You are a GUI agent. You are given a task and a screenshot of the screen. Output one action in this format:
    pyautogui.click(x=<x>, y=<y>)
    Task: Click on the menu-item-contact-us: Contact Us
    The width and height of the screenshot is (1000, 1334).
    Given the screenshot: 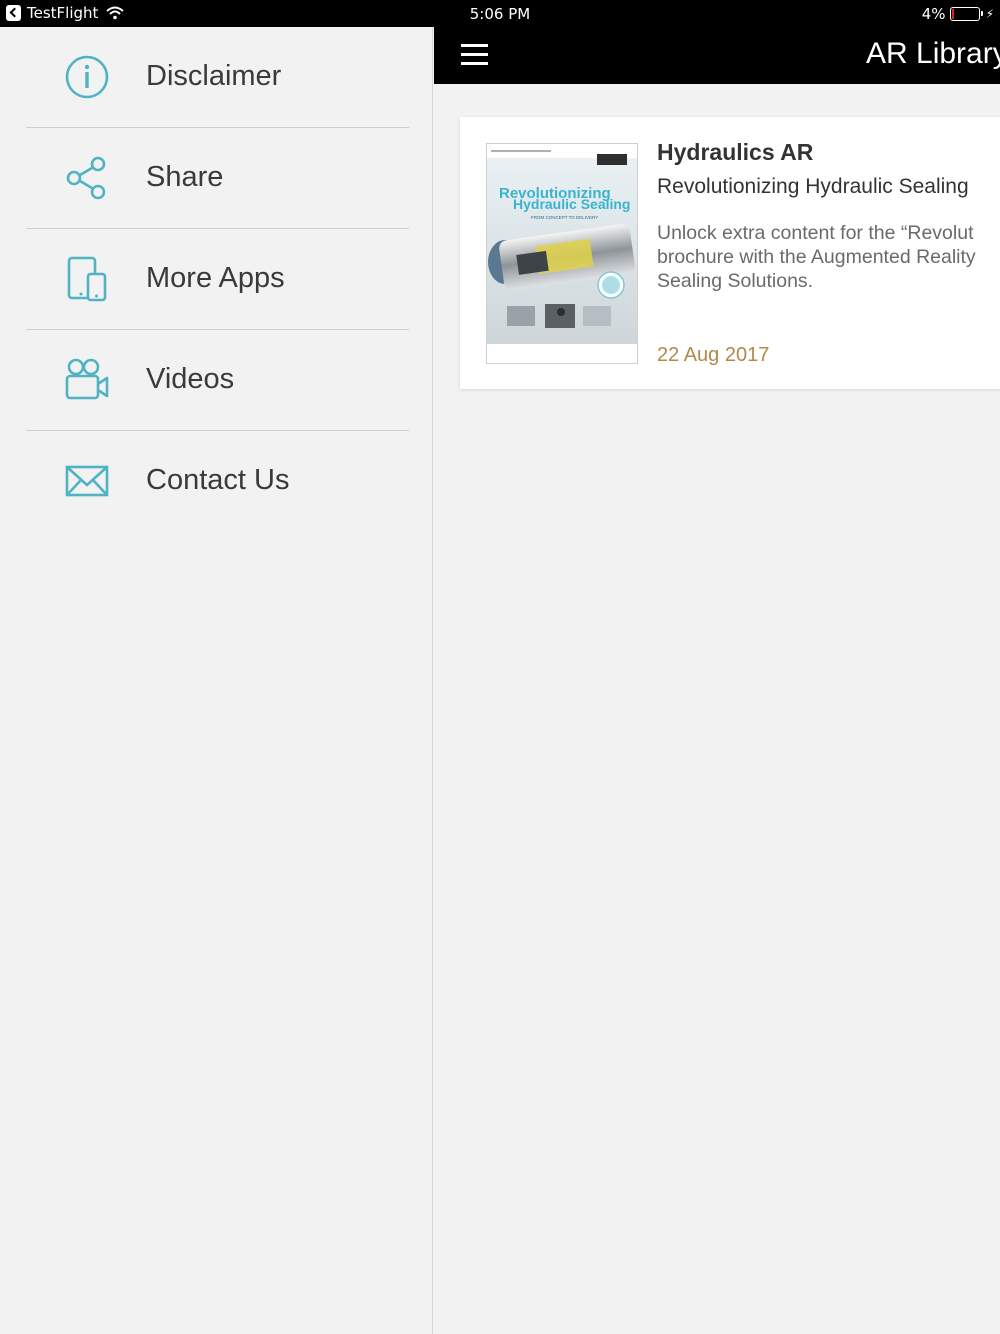 What is the action you would take?
    pyautogui.click(x=216, y=481)
    